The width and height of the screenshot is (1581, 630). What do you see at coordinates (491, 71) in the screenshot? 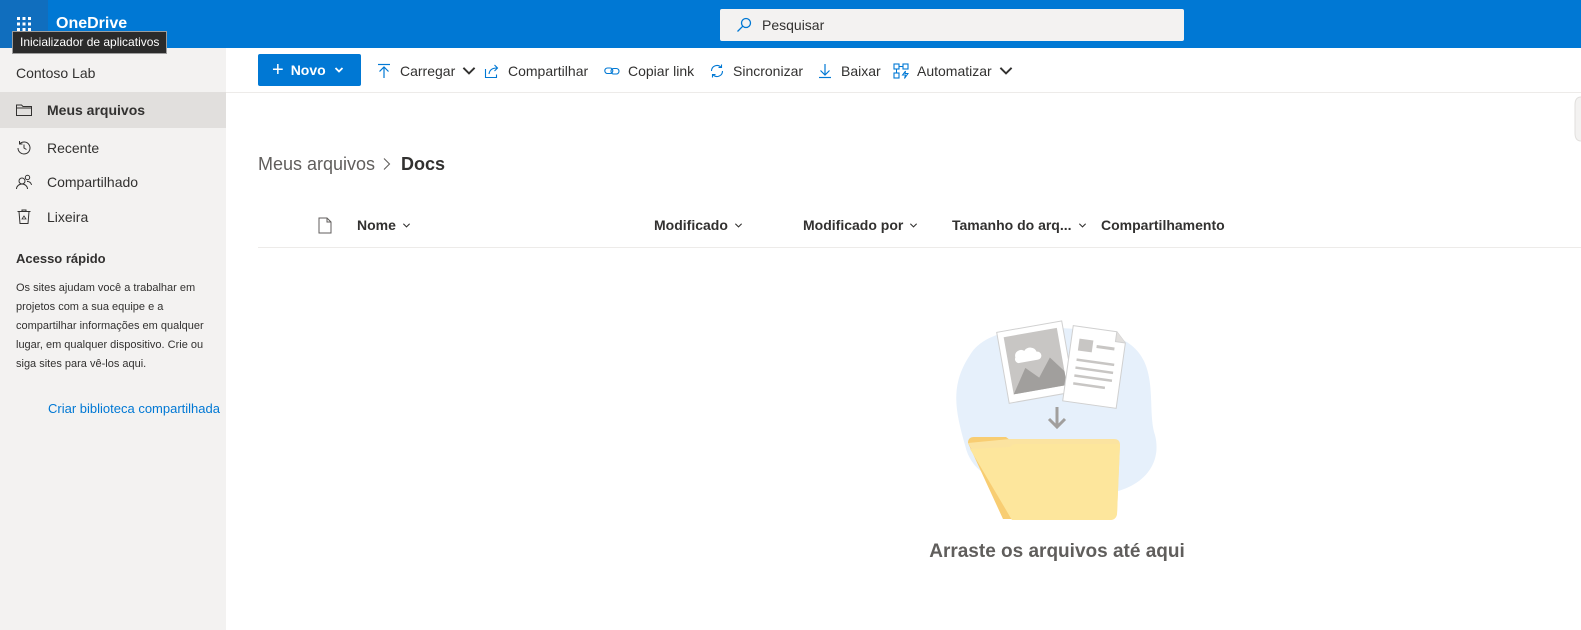
I see `share-icon` at bounding box center [491, 71].